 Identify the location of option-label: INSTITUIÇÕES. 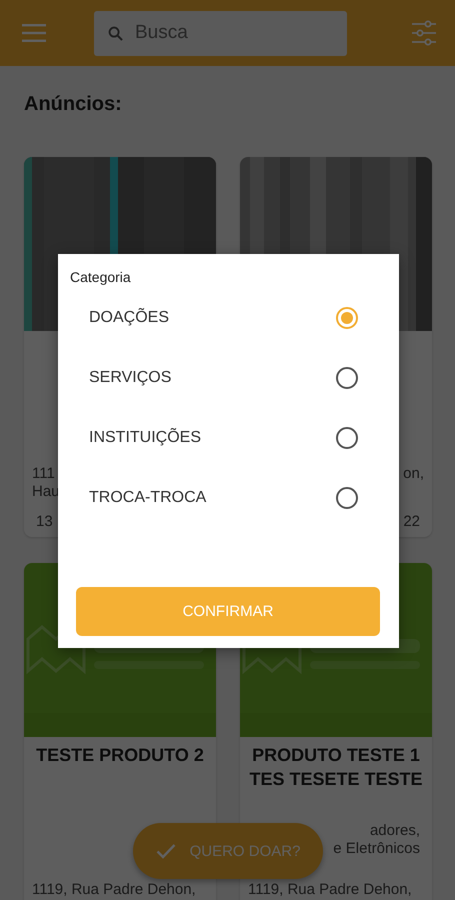
(145, 438).